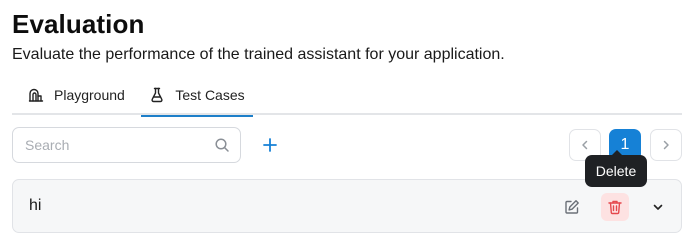 The image size is (692, 245). I want to click on edit-icon, so click(572, 207).